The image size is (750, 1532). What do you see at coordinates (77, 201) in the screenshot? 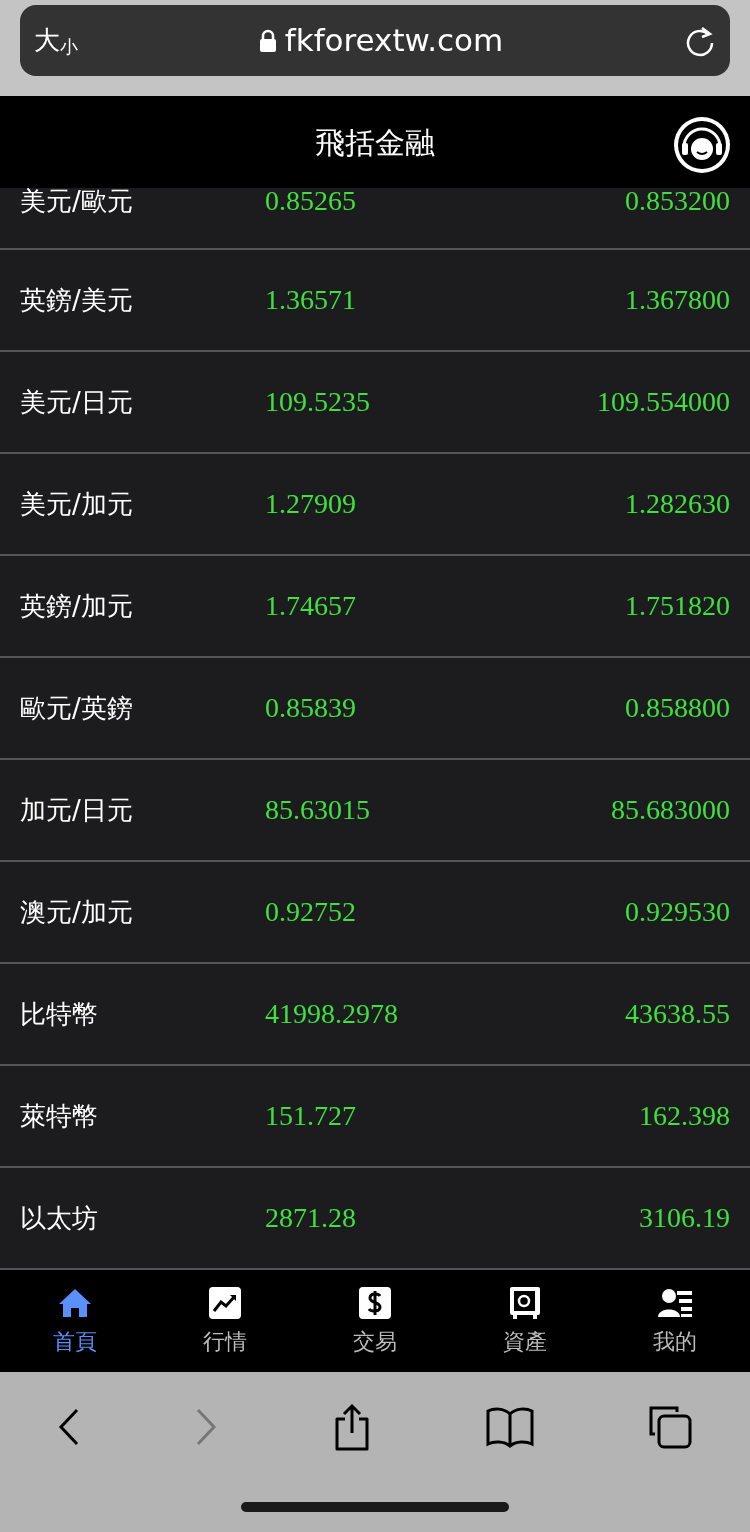
I see `currency-pair: 美元/歐元` at bounding box center [77, 201].